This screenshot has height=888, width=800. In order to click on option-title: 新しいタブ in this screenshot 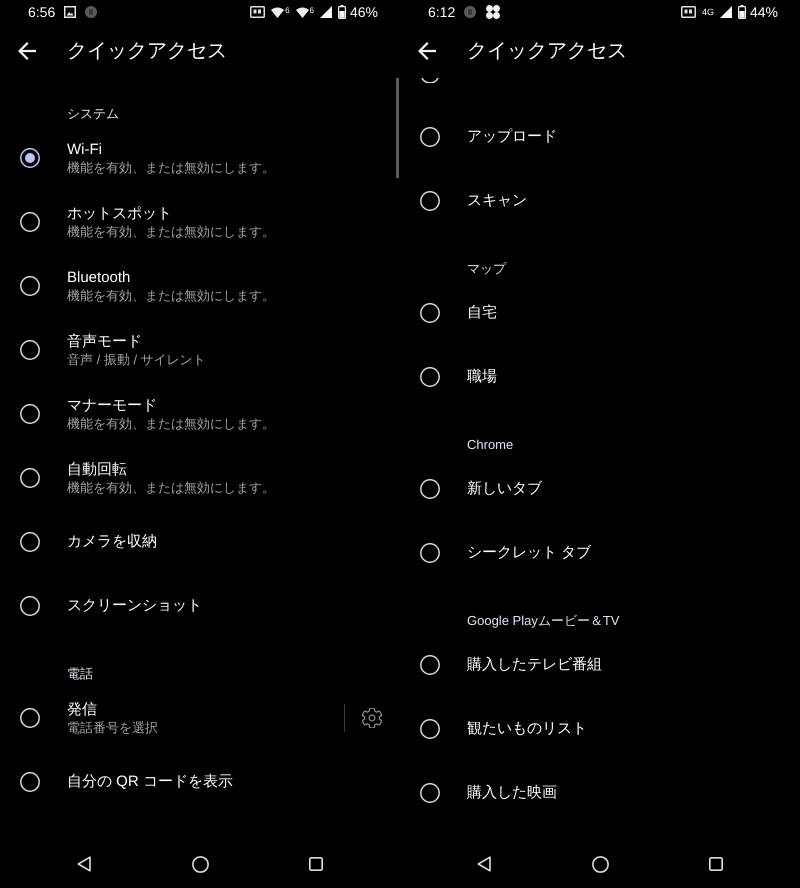, I will do `click(505, 489)`.